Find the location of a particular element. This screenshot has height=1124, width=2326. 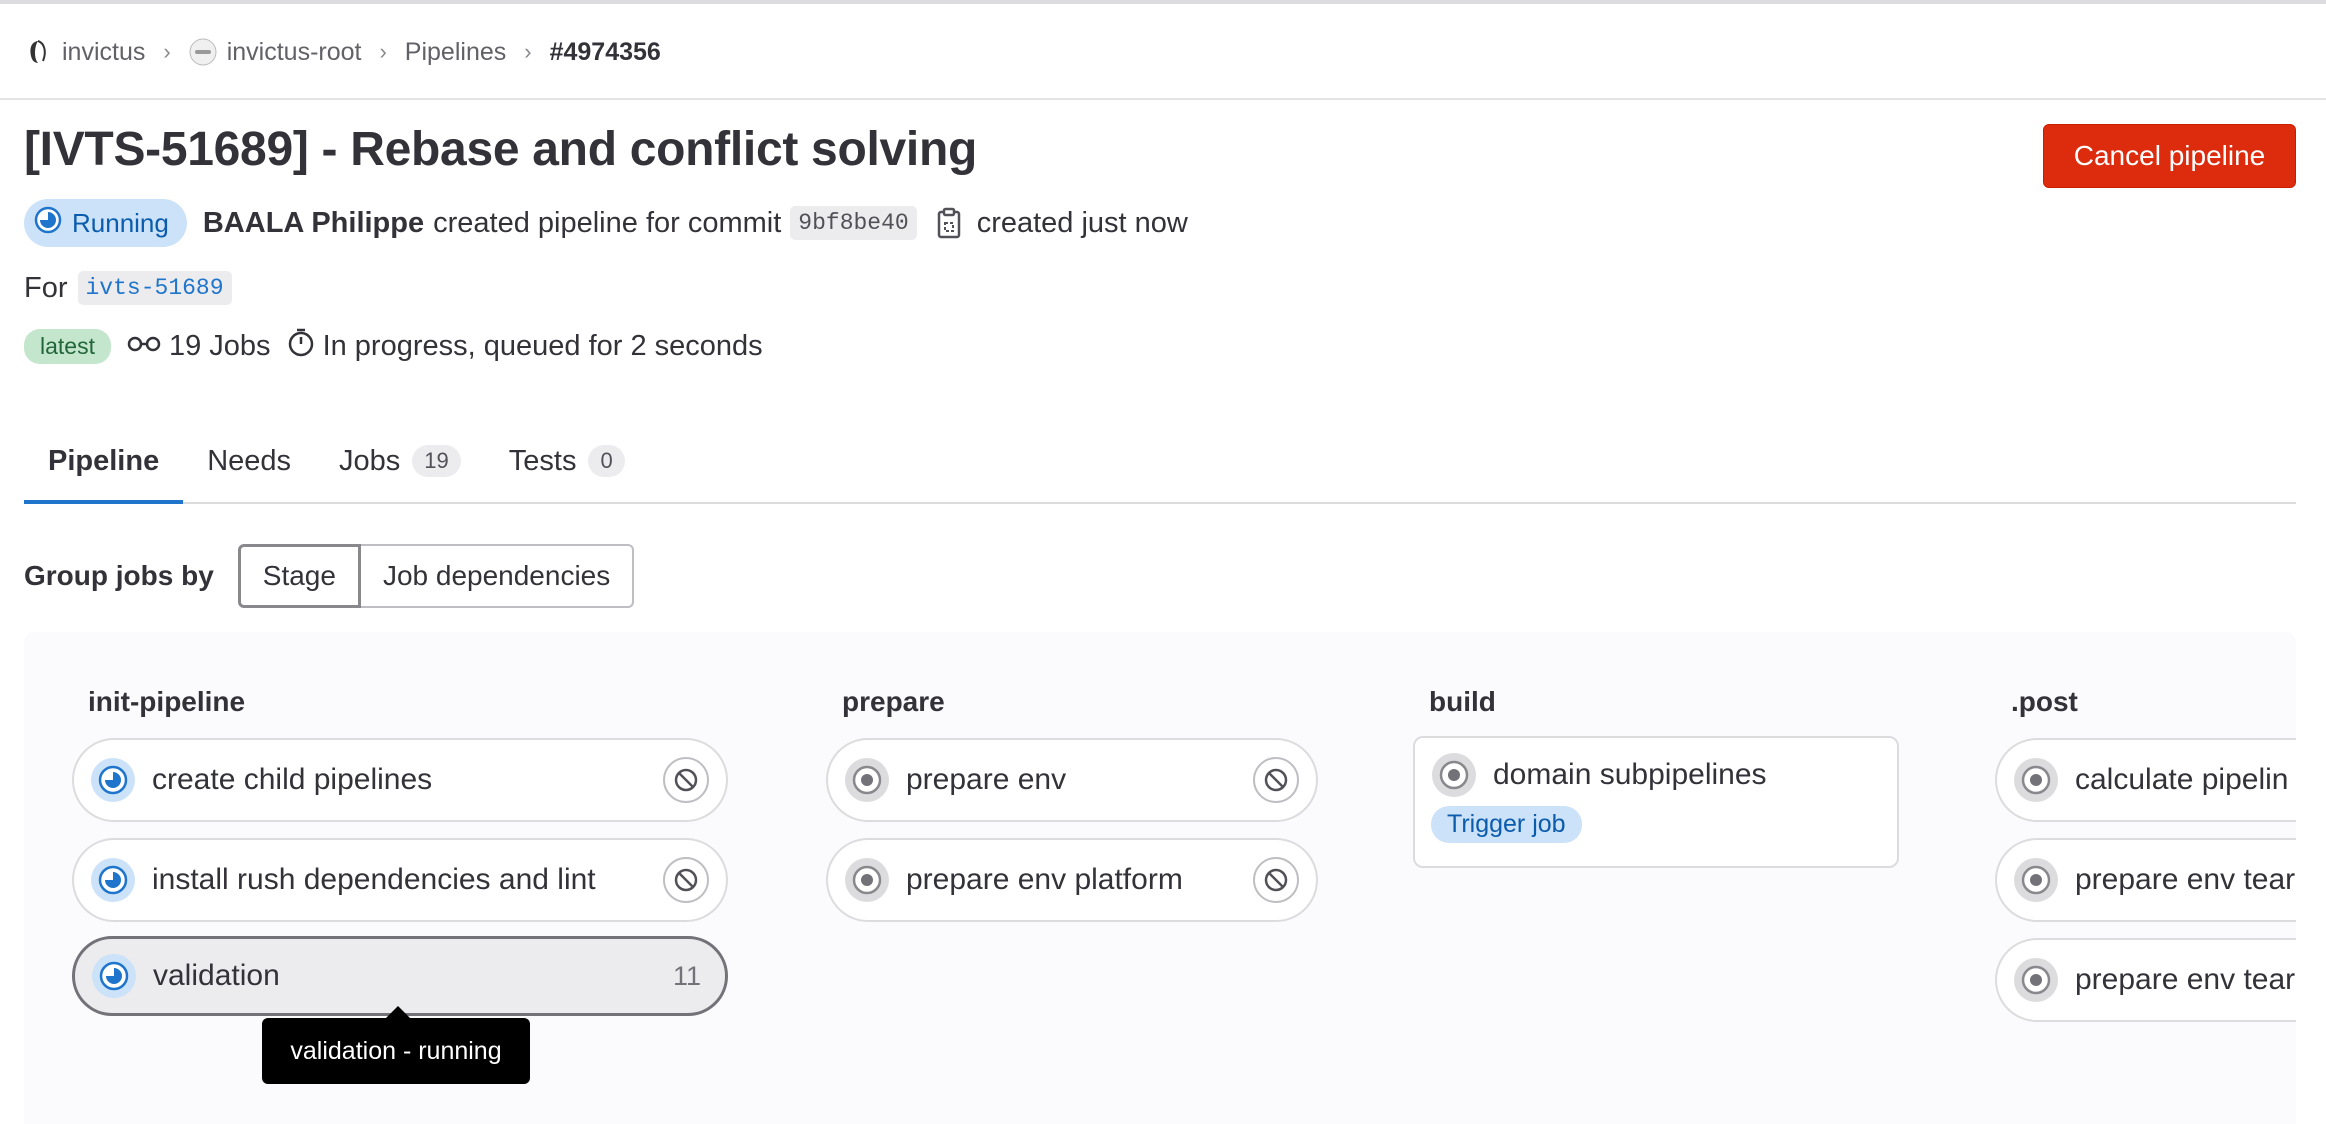

tab-needs: Needs is located at coordinates (249, 461).